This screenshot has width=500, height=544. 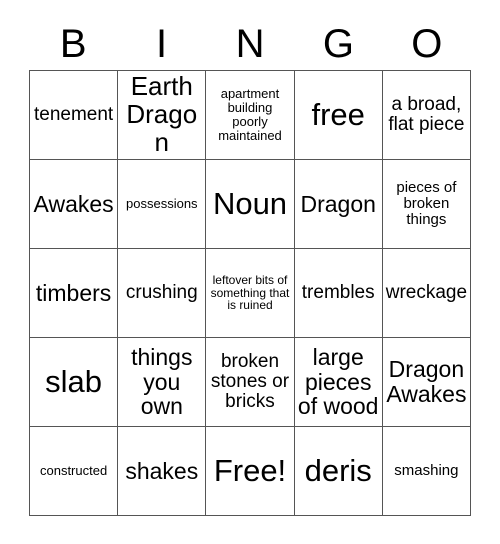 I want to click on bingo-cell-label: apartment building poorly maintained, so click(x=250, y=114).